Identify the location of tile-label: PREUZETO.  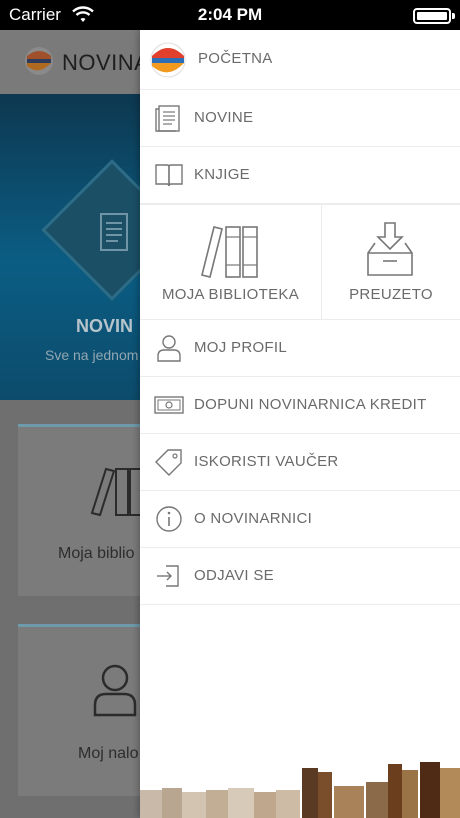
(391, 294).